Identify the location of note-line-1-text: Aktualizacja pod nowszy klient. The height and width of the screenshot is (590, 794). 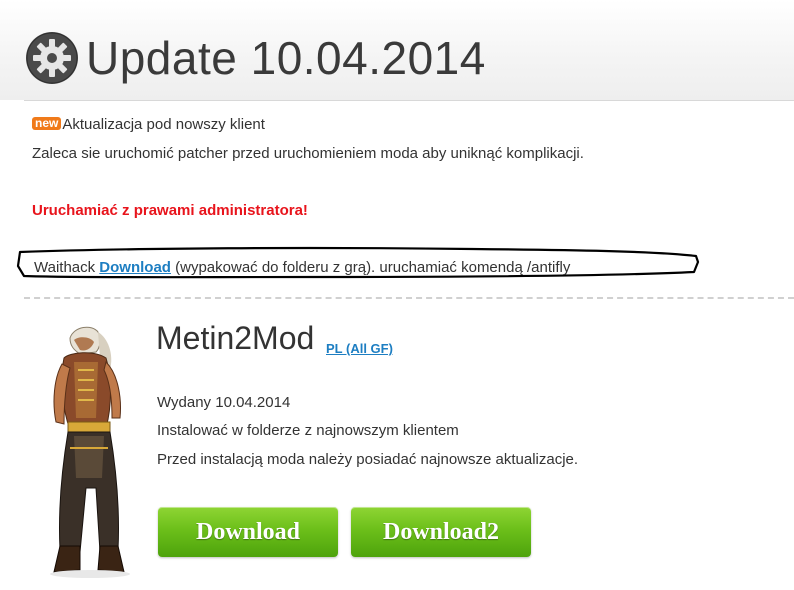
(163, 124).